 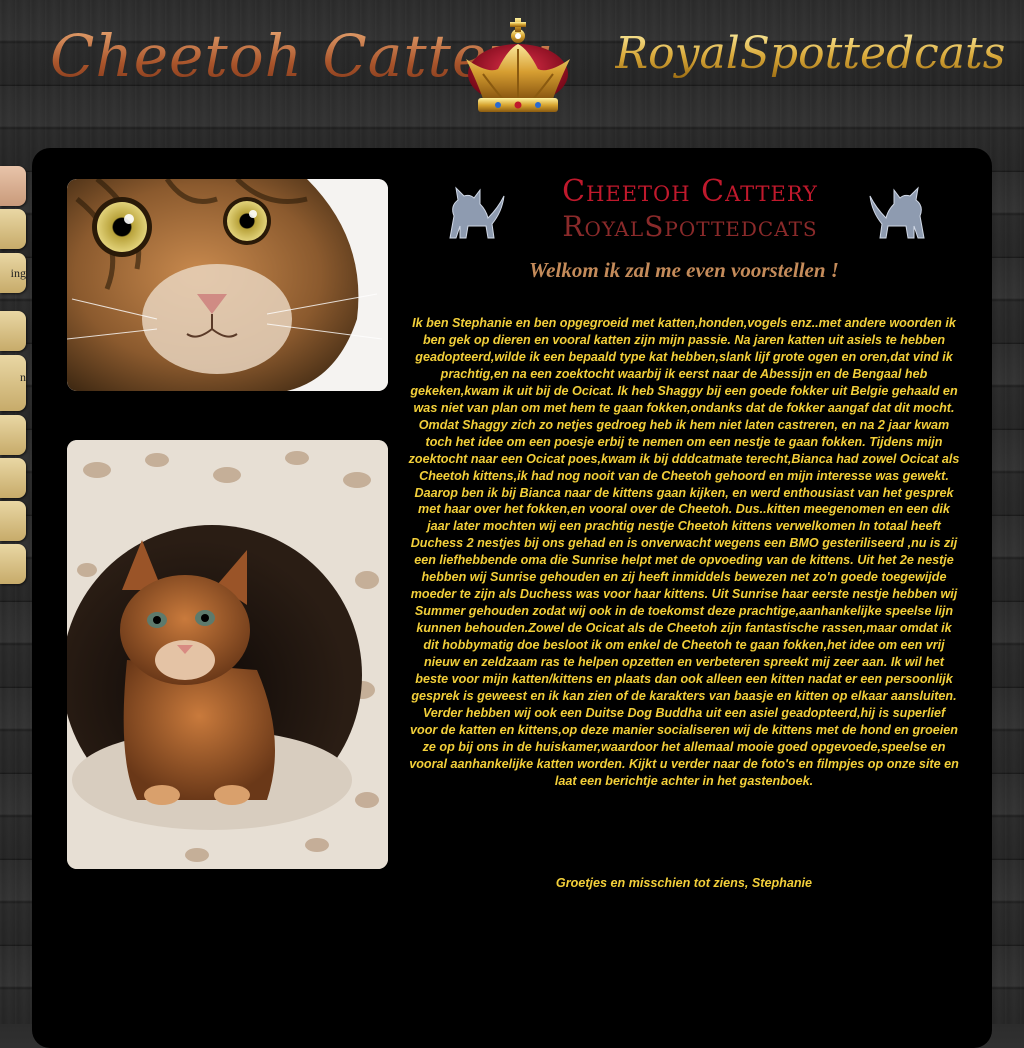 I want to click on crown-icon, so click(x=518, y=65).